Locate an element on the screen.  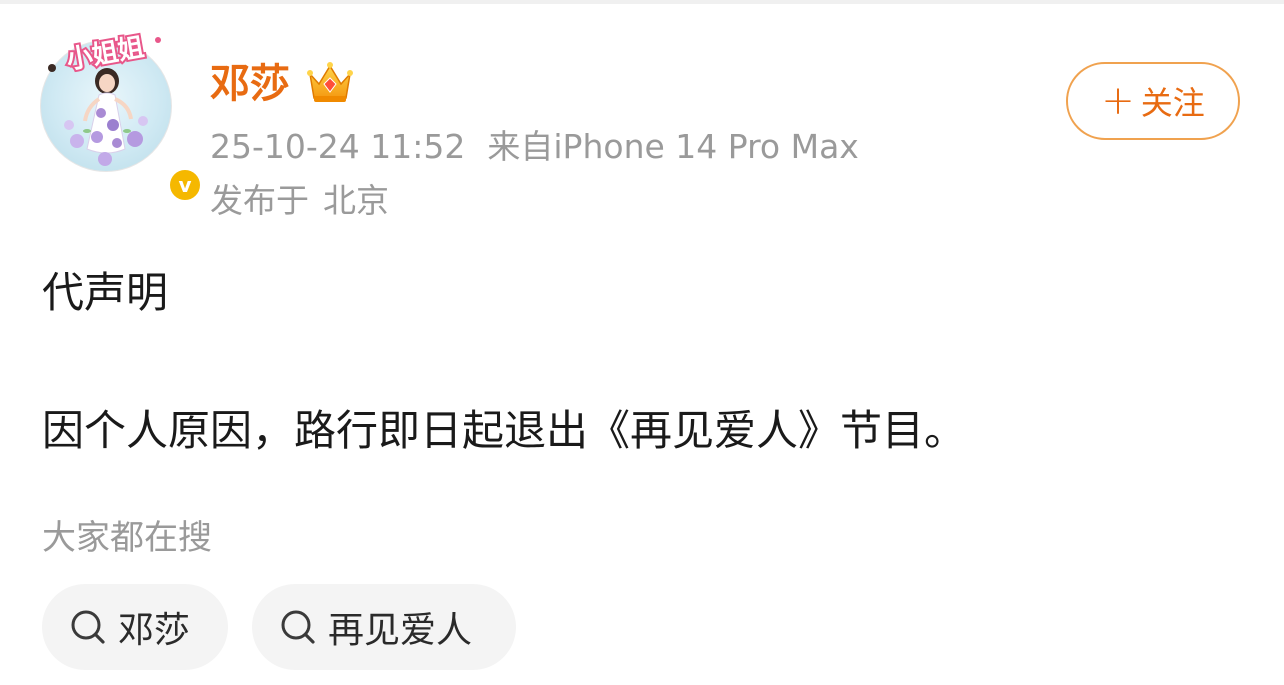
post-text-body: 因个人原因，路行即日起退出《再见爱人》节目。 is located at coordinates (504, 430).